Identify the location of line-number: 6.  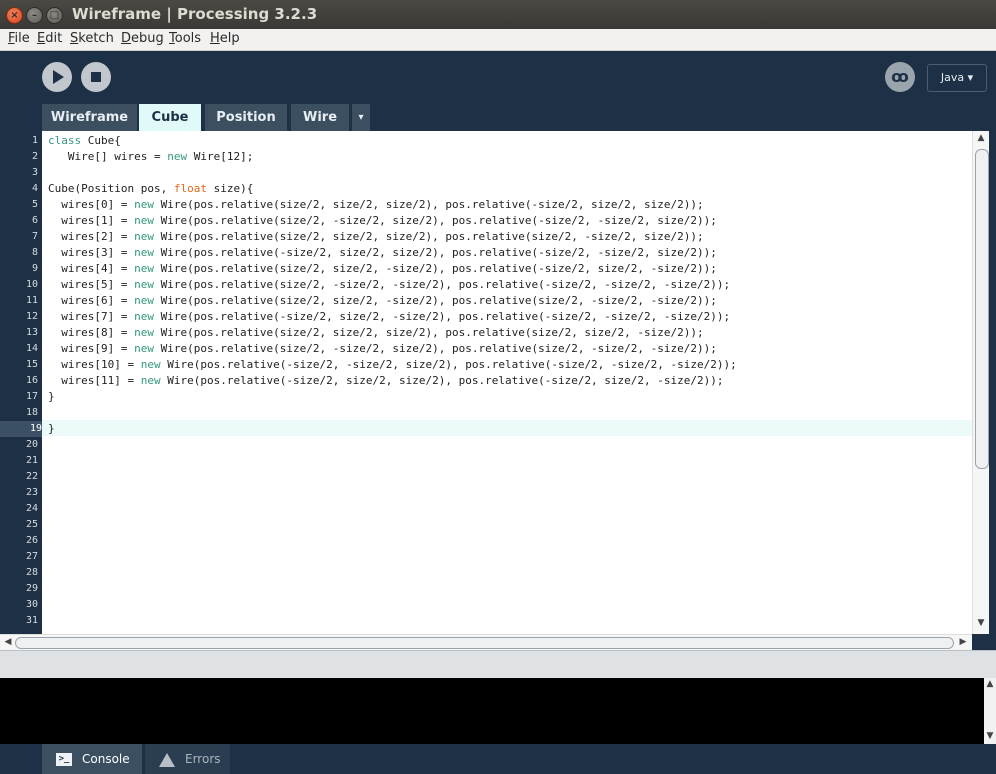
(34, 220).